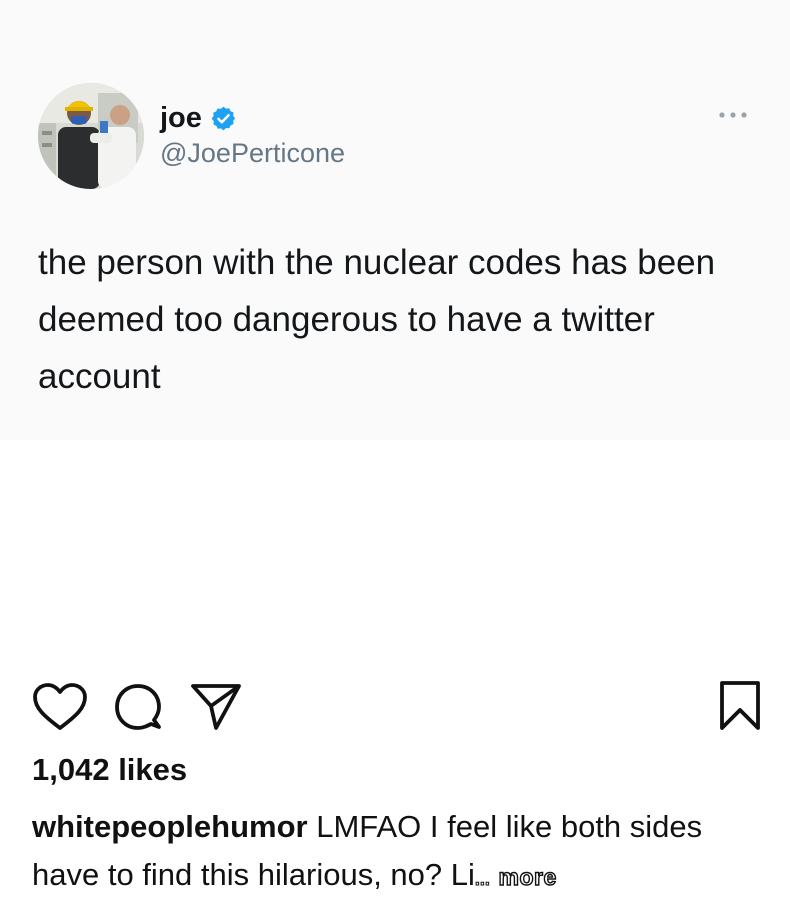 The width and height of the screenshot is (790, 903). Describe the element at coordinates (395, 708) in the screenshot. I see `post-action-bar` at that location.